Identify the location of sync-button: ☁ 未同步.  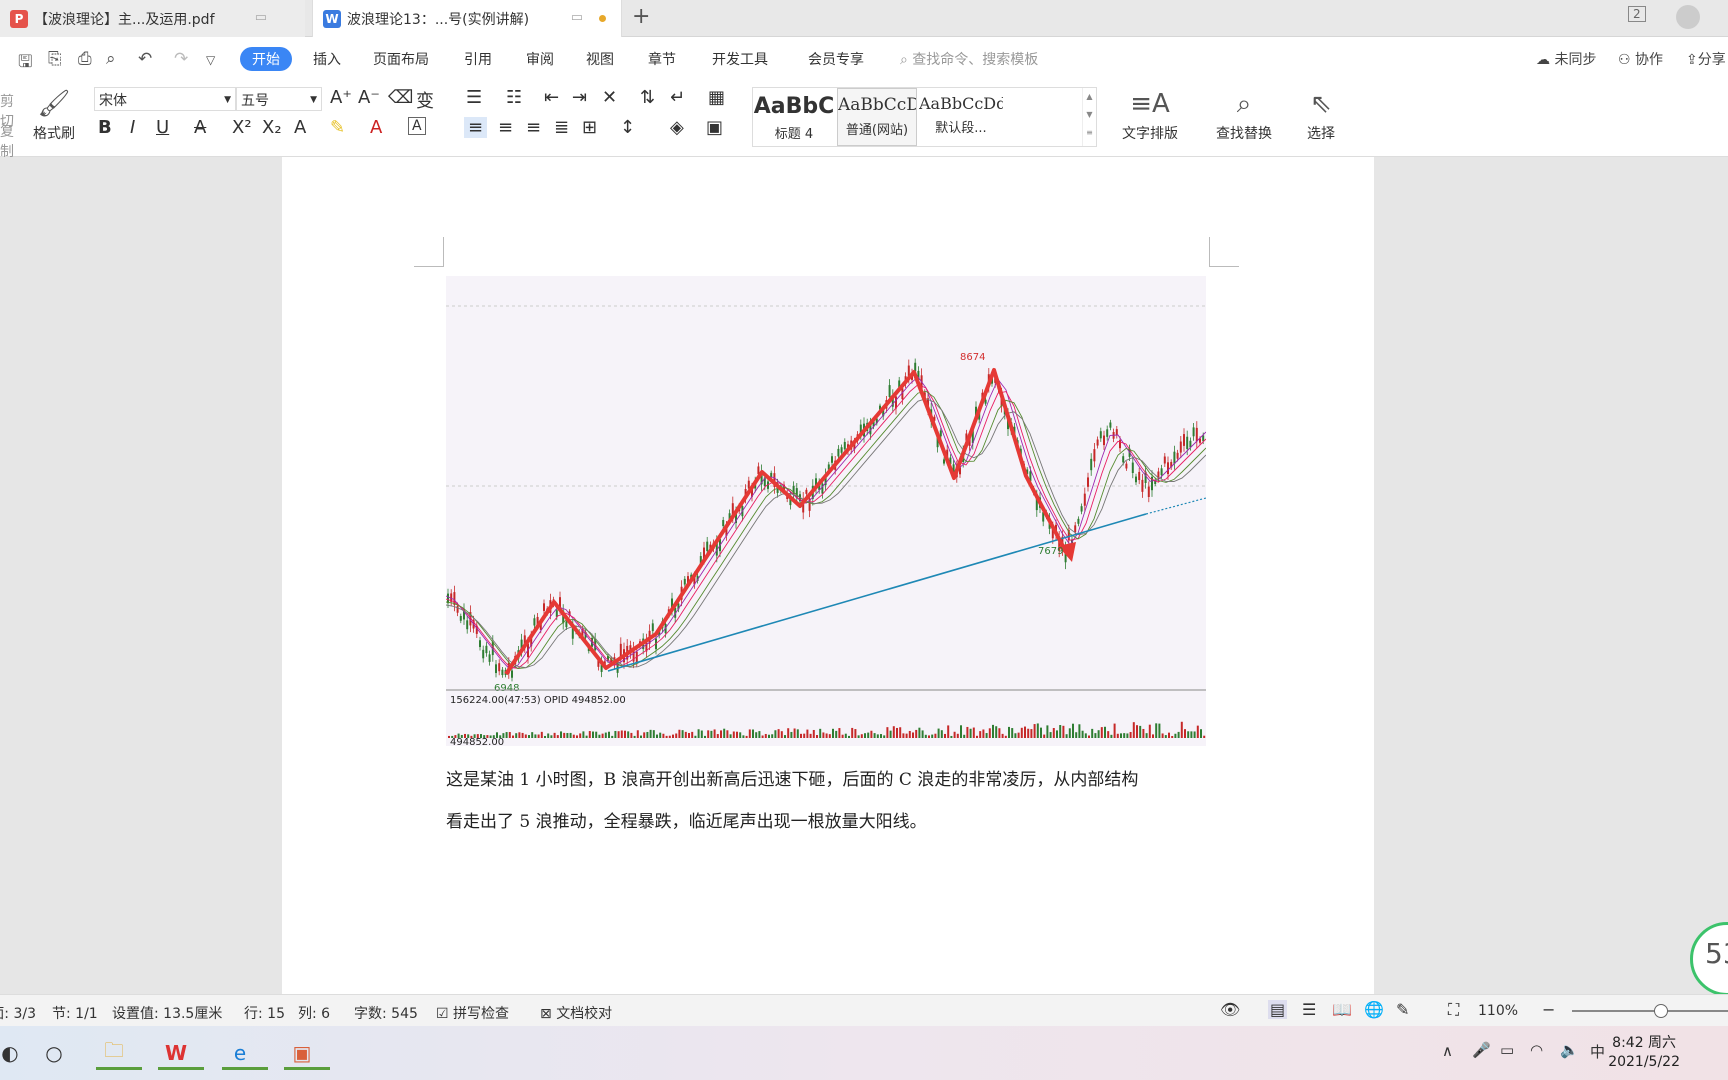
(1566, 59).